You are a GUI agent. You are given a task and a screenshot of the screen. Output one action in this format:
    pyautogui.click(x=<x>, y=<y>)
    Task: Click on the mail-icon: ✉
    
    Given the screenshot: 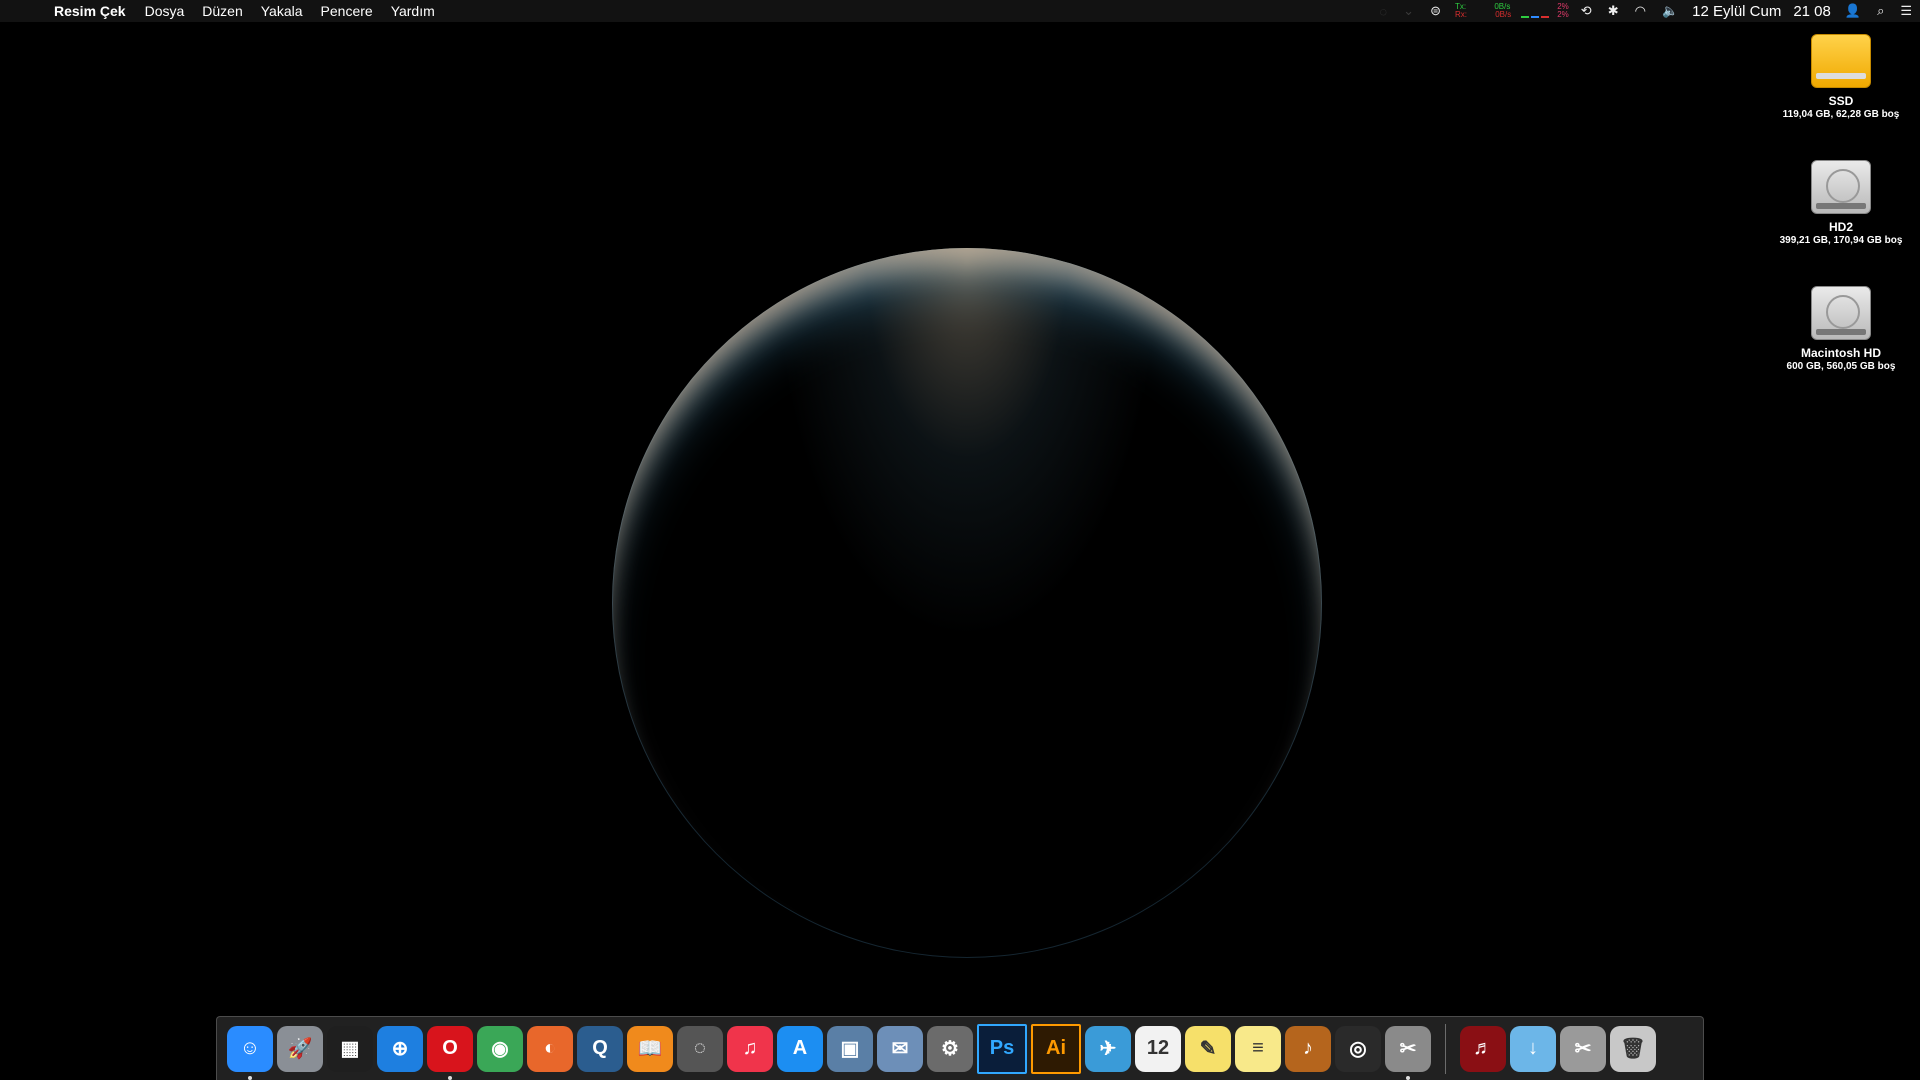 What is the action you would take?
    pyautogui.click(x=900, y=1048)
    